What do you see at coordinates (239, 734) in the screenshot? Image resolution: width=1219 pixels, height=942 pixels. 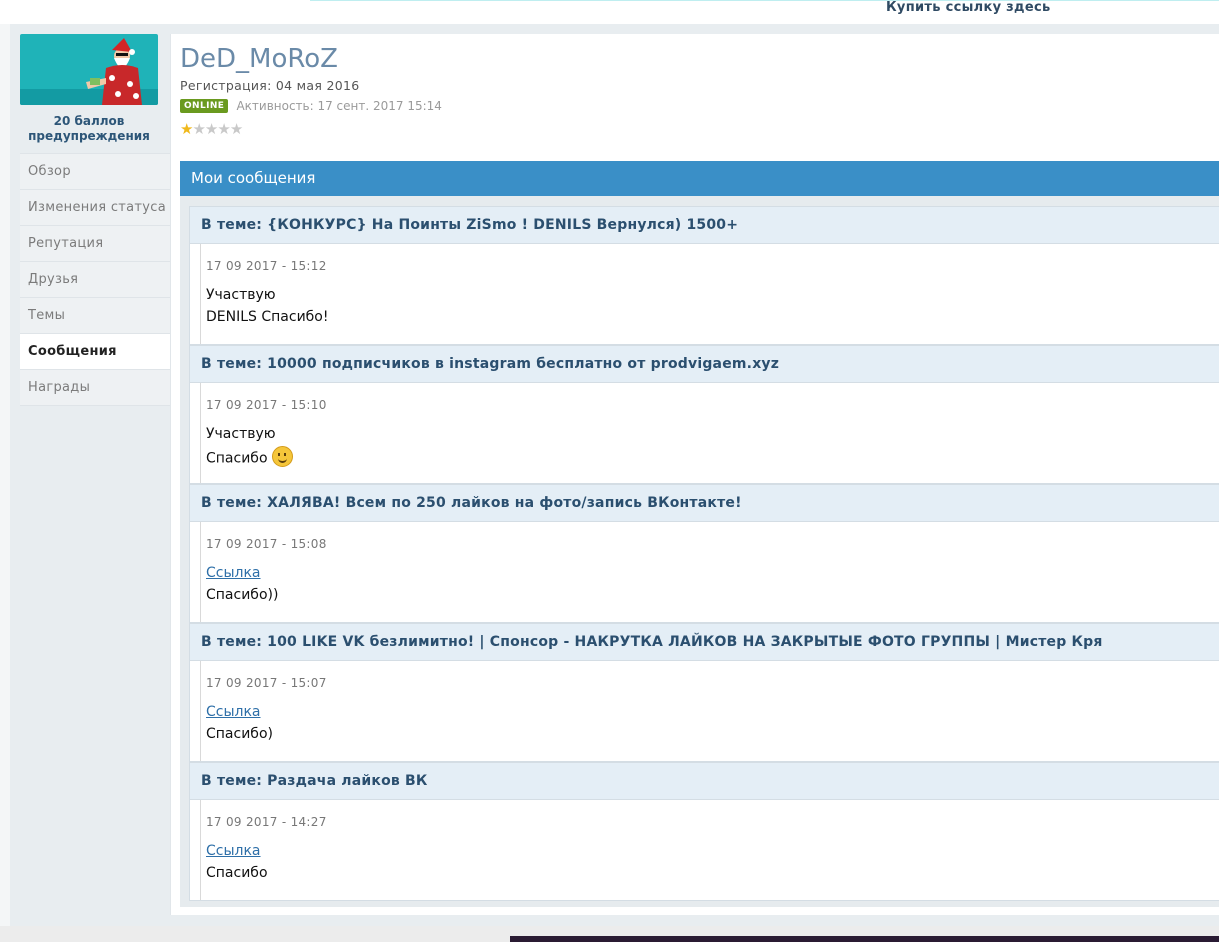 I see `post-text: Спасибо)` at bounding box center [239, 734].